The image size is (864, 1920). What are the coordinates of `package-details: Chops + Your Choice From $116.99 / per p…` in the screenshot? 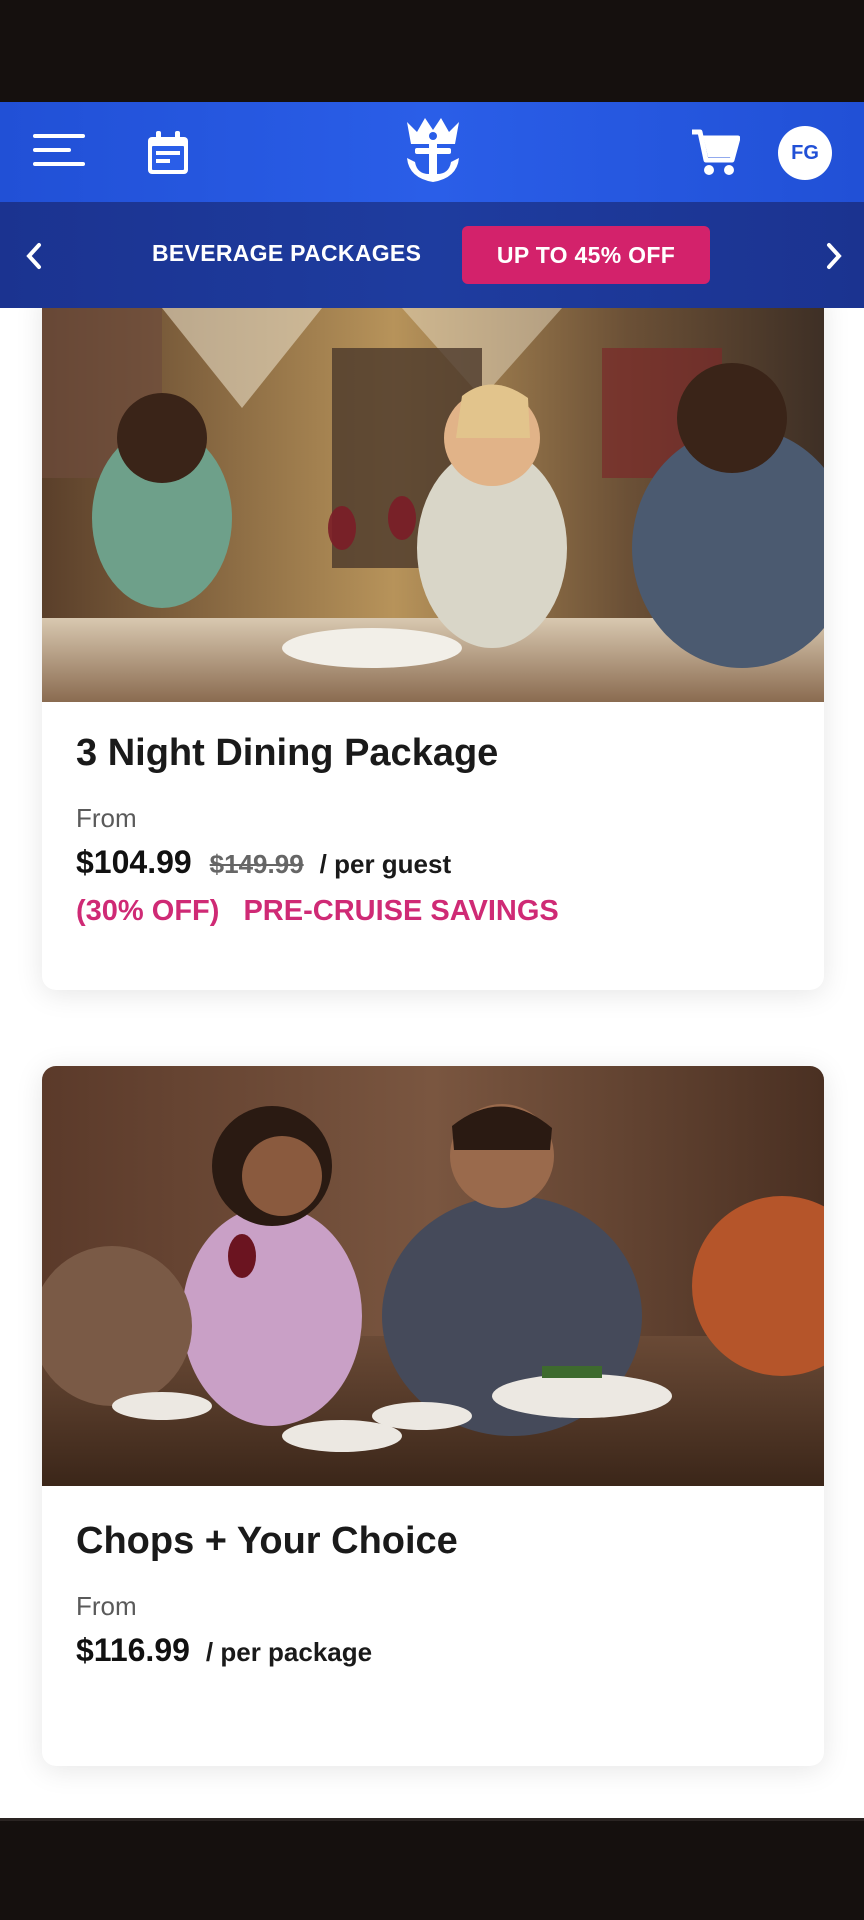 It's located at (267, 1594).